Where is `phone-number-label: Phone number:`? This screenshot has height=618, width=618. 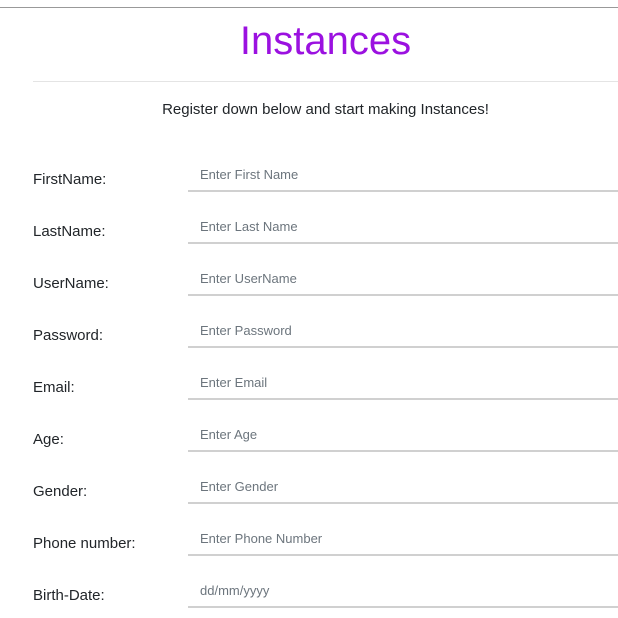
phone-number-label: Phone number: is located at coordinates (84, 543).